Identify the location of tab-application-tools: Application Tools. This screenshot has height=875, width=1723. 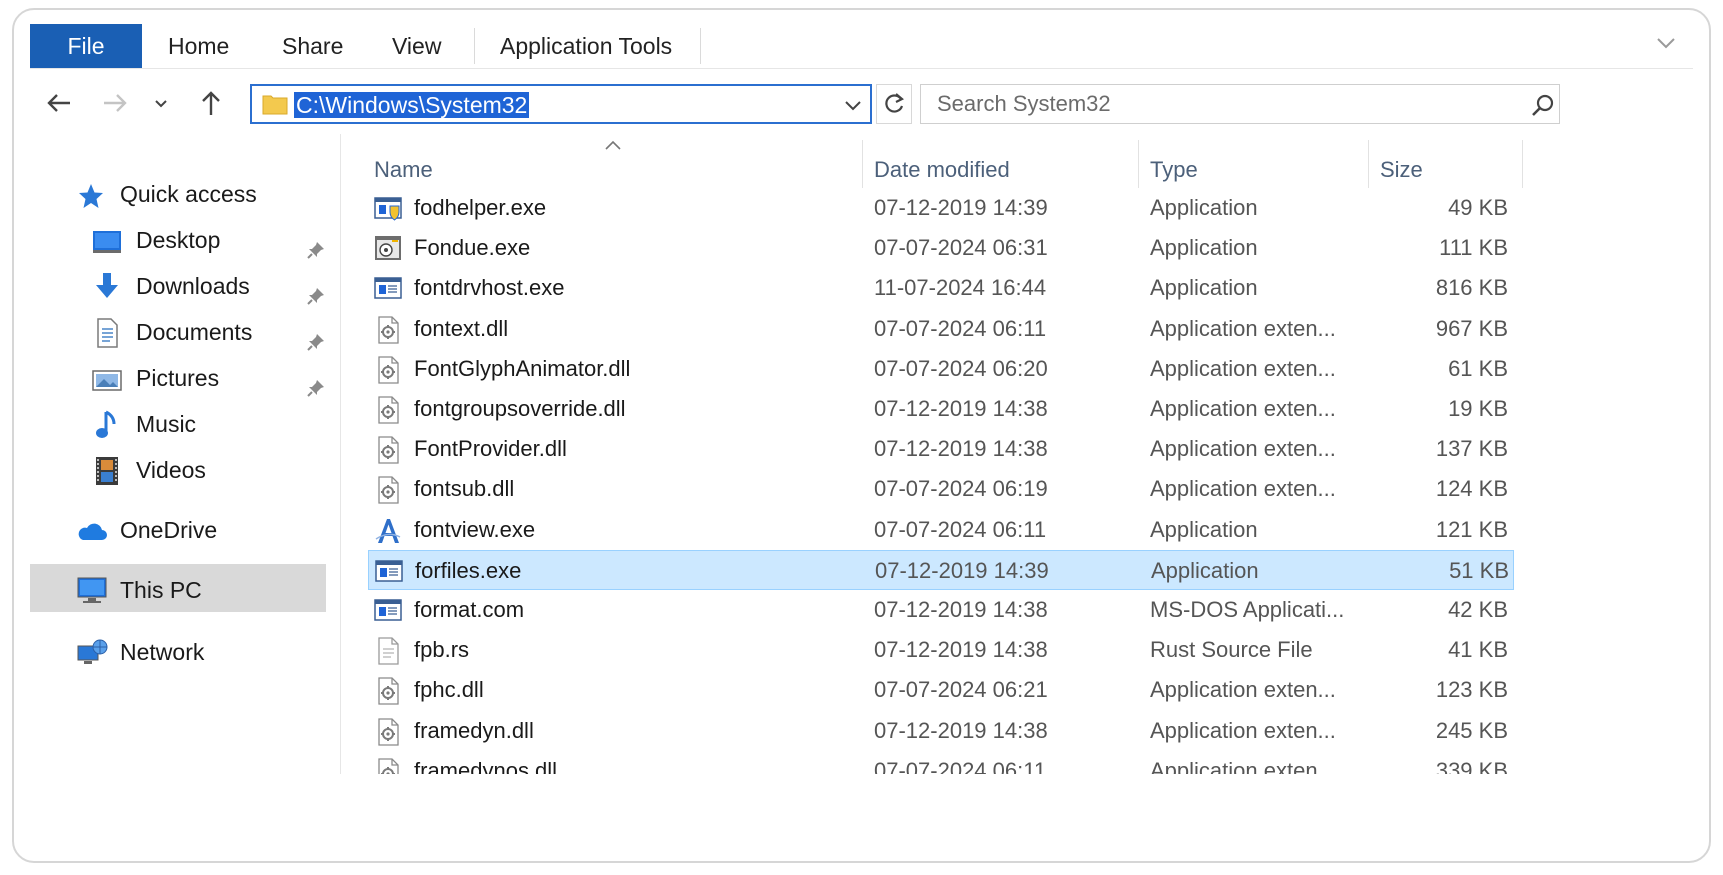
(586, 46).